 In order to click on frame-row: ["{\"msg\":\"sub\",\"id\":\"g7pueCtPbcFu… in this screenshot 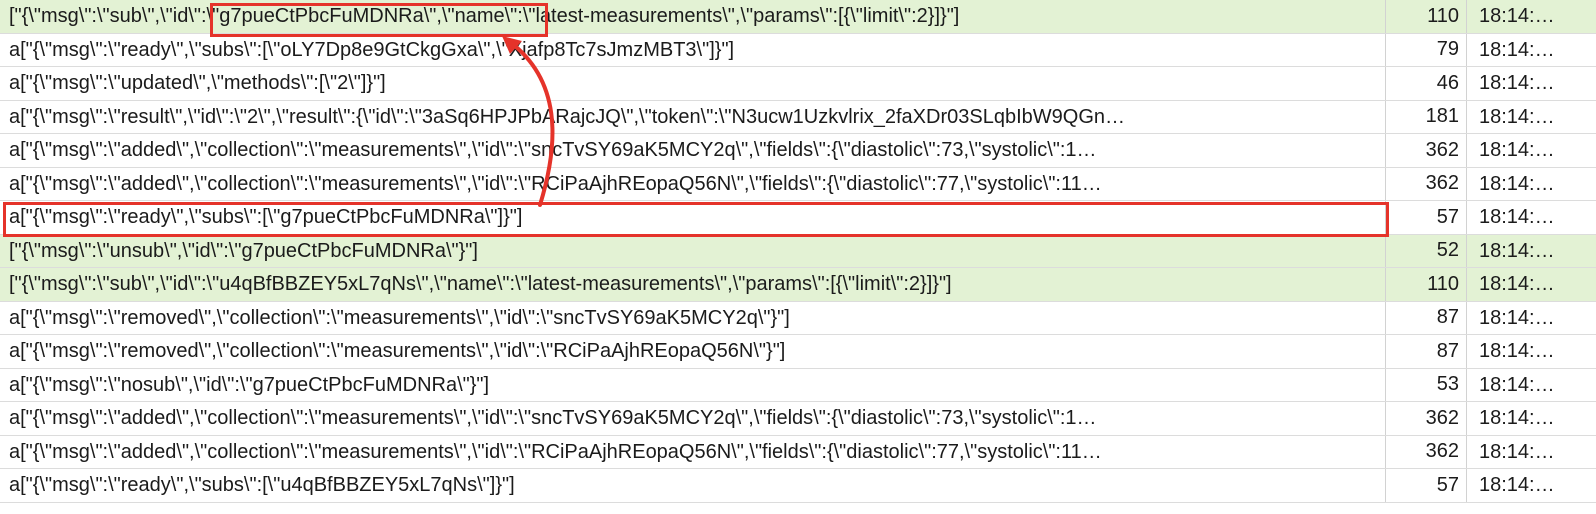, I will do `click(798, 17)`.